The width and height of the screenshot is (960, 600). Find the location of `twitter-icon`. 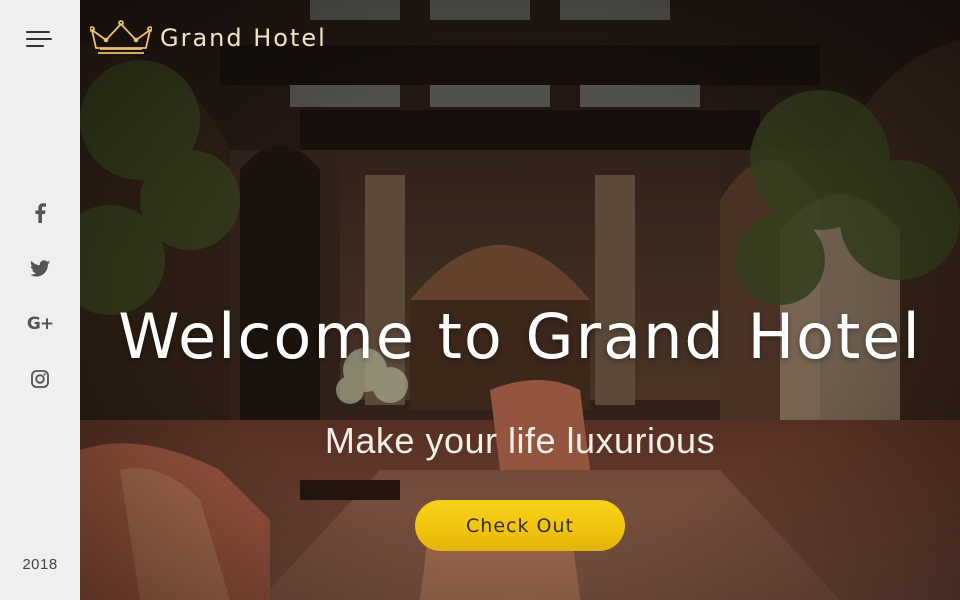

twitter-icon is located at coordinates (40, 270).